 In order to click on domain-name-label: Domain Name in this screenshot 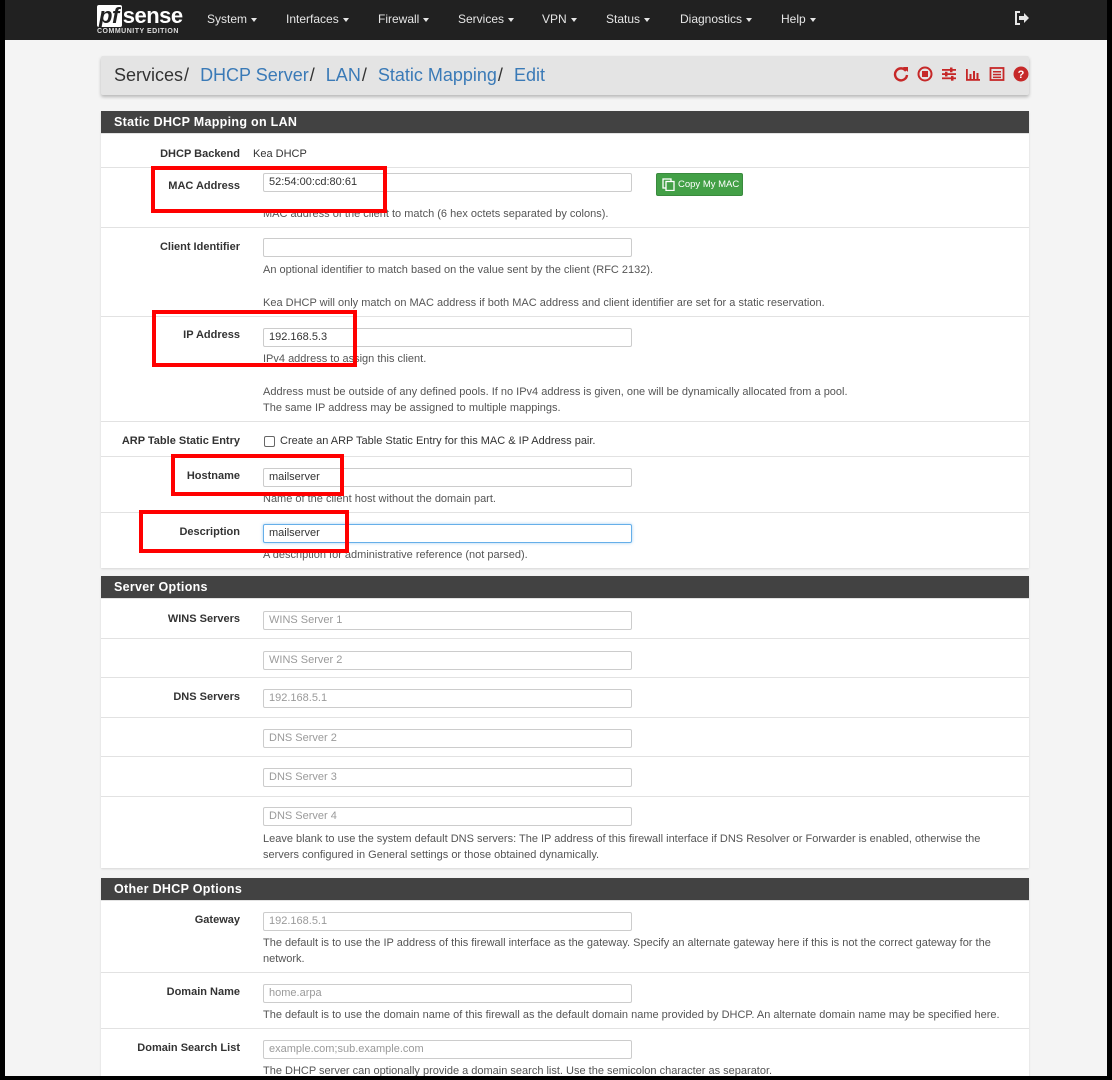, I will do `click(203, 992)`.